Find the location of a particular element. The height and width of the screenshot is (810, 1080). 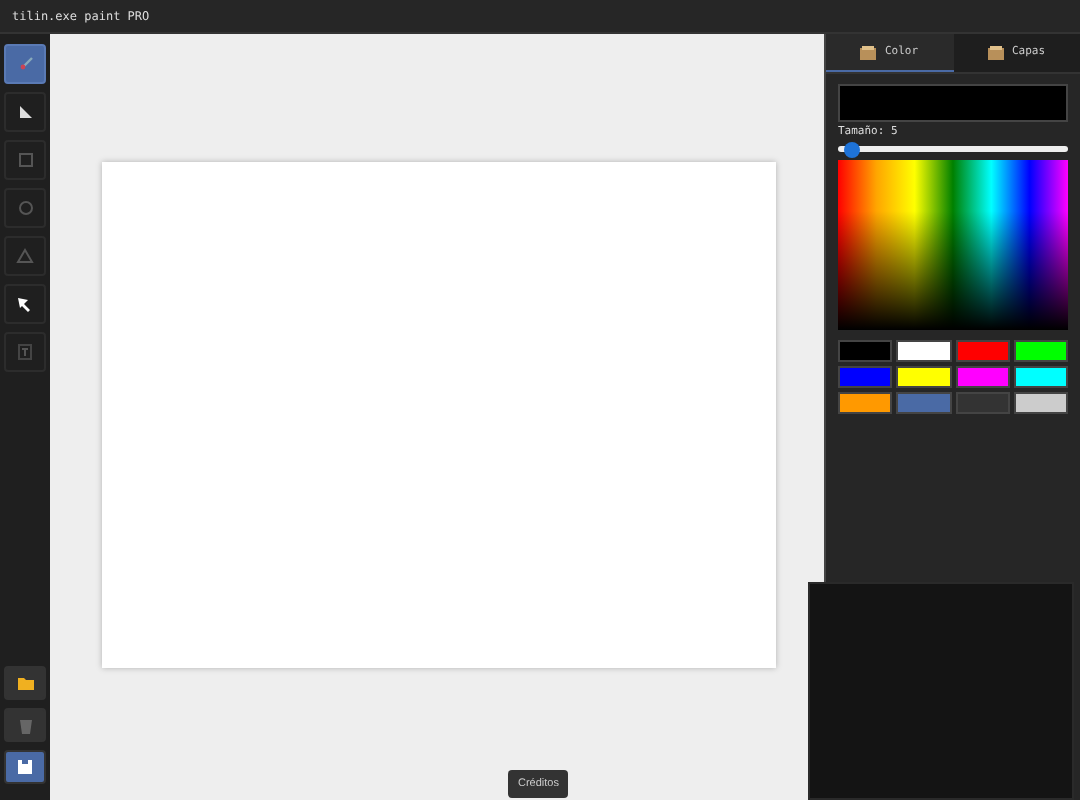

rectangle-icon is located at coordinates (25, 160).